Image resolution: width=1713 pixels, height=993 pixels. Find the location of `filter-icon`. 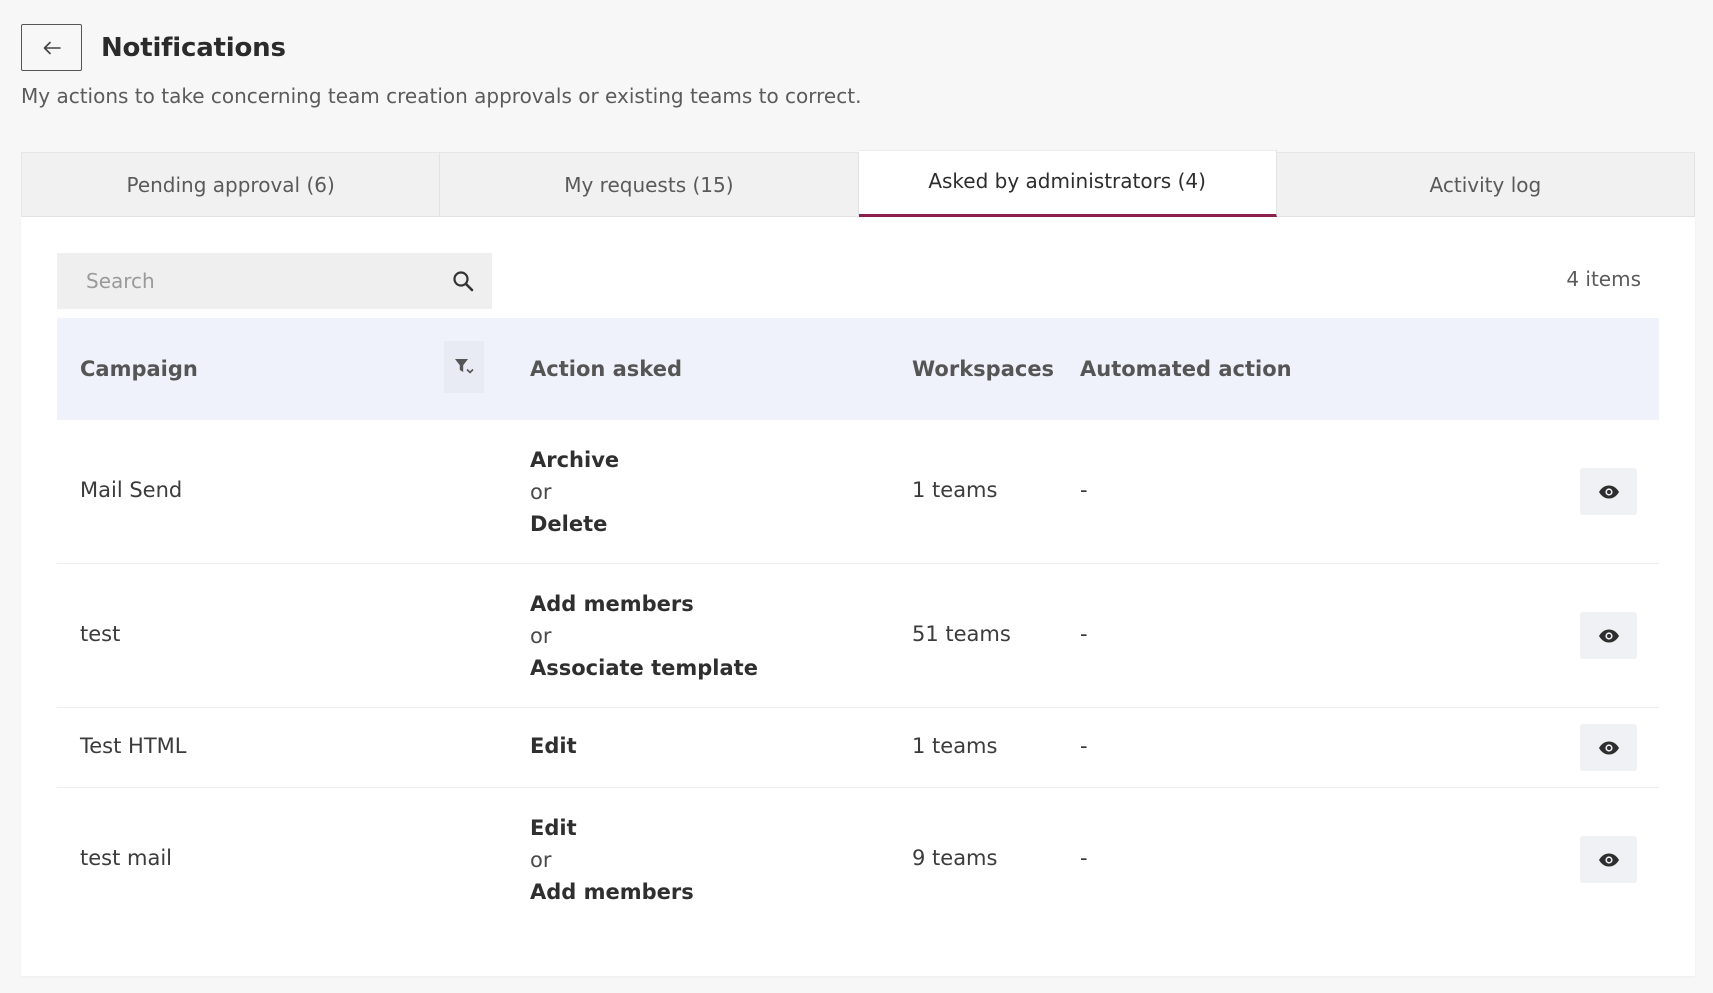

filter-icon is located at coordinates (464, 366).